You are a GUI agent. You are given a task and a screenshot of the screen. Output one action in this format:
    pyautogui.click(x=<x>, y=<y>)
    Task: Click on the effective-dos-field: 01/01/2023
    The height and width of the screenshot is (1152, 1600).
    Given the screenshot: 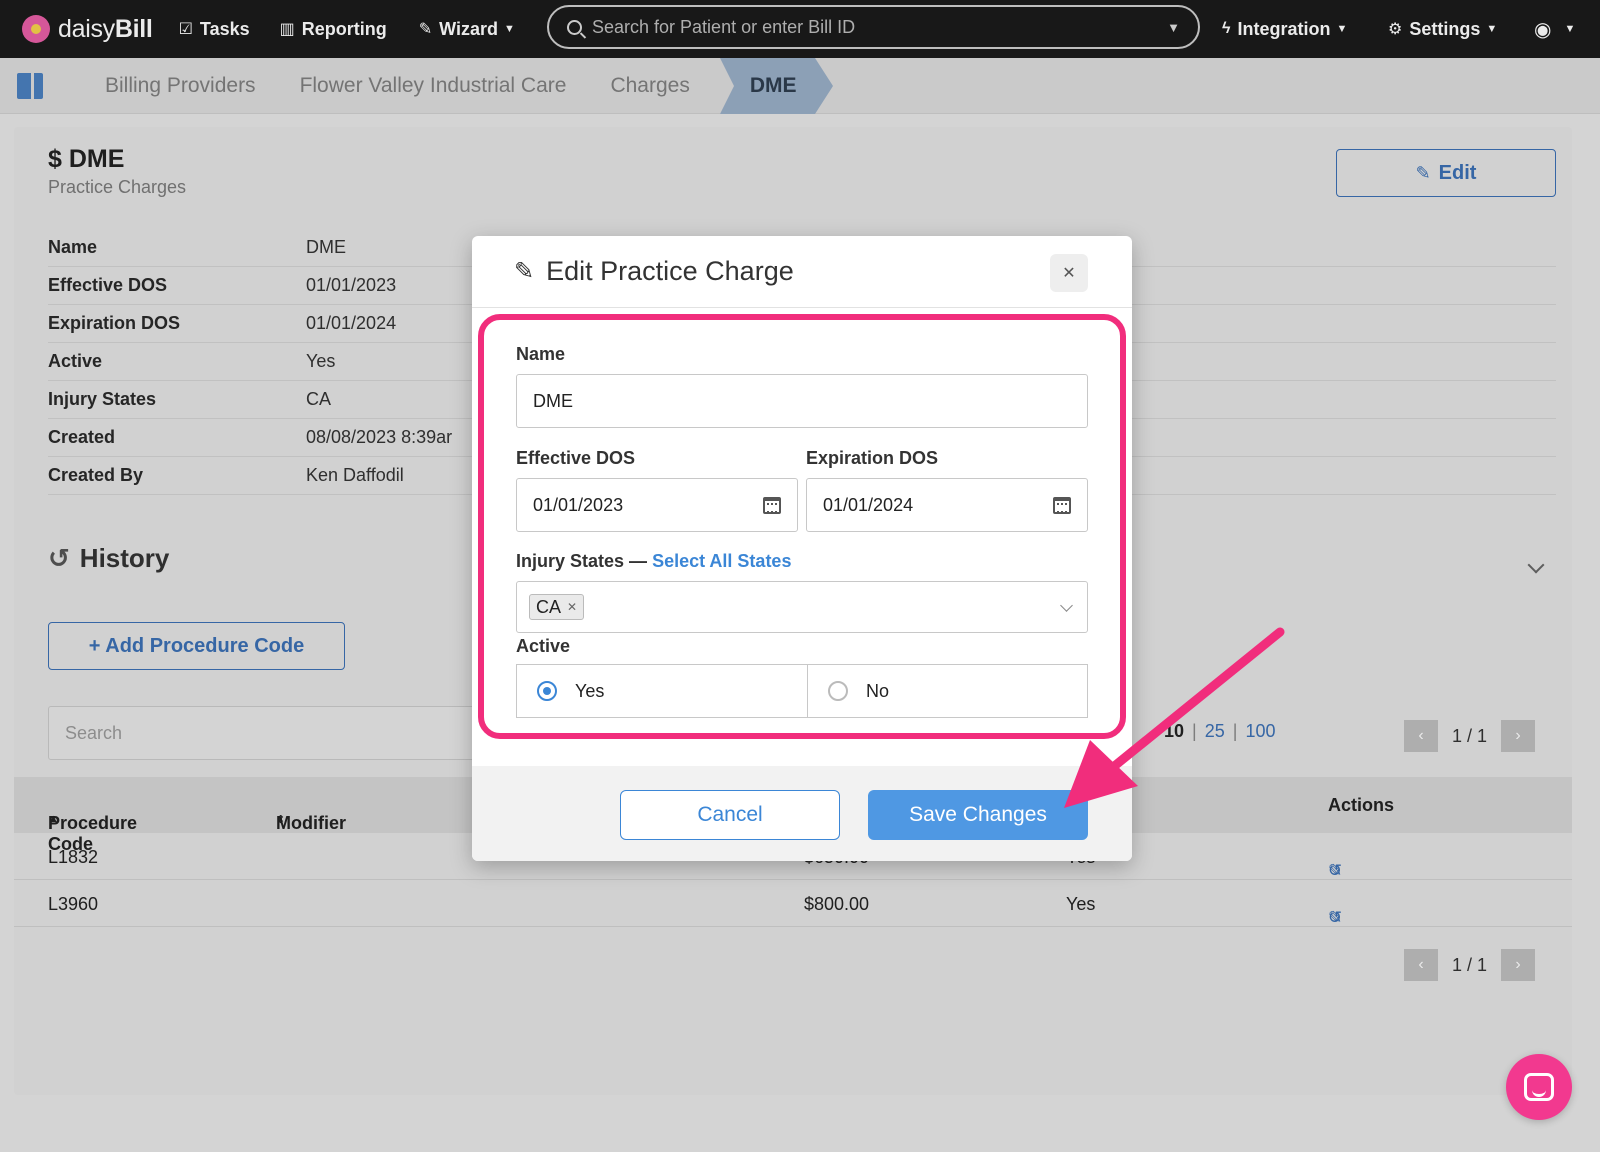 What is the action you would take?
    pyautogui.click(x=657, y=505)
    